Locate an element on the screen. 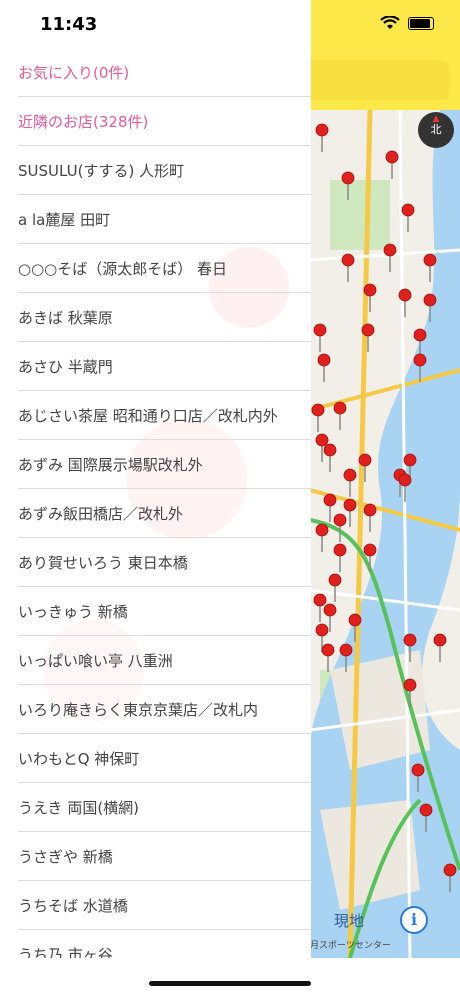  store-list-item: a la麓屋 田町 is located at coordinates (155, 220).